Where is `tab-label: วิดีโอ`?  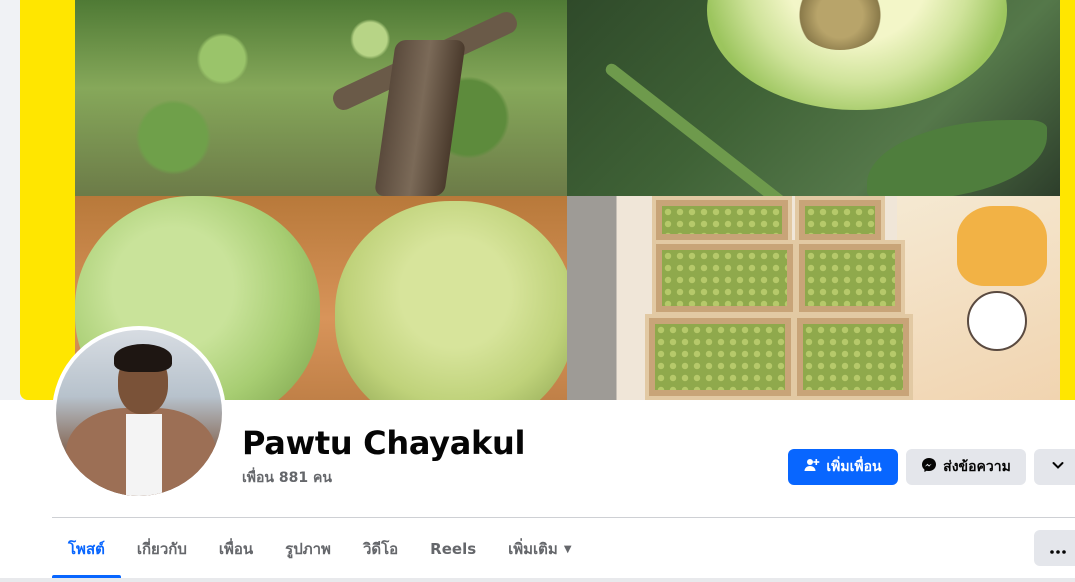
tab-label: วิดีโอ is located at coordinates (380, 549).